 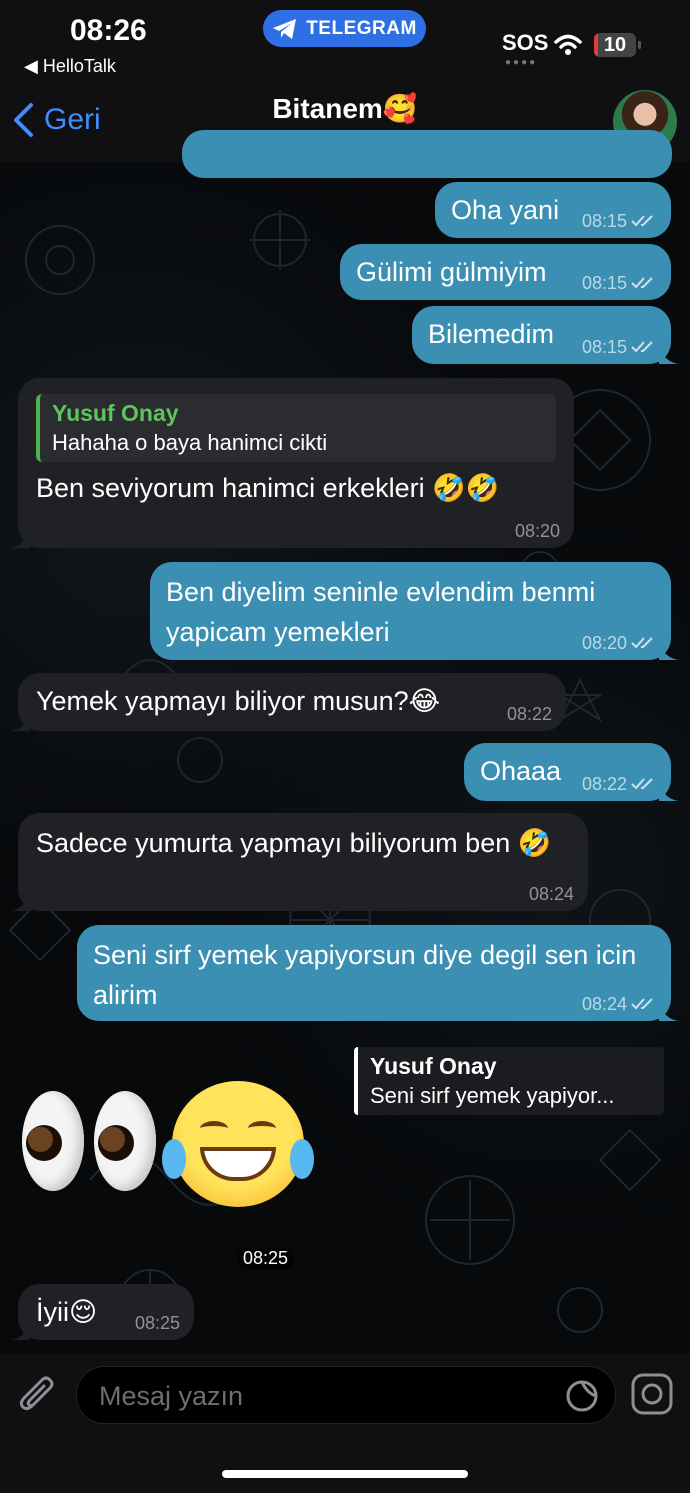 What do you see at coordinates (652, 1394) in the screenshot?
I see `camera-icon` at bounding box center [652, 1394].